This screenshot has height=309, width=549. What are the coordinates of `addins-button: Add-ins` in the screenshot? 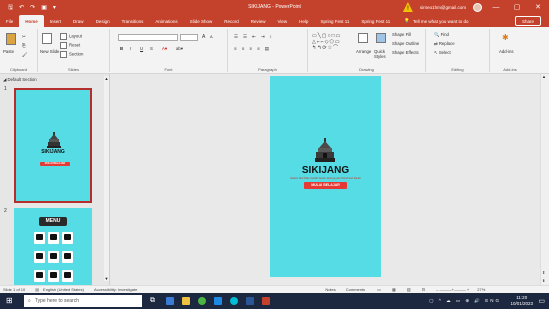 It's located at (506, 51).